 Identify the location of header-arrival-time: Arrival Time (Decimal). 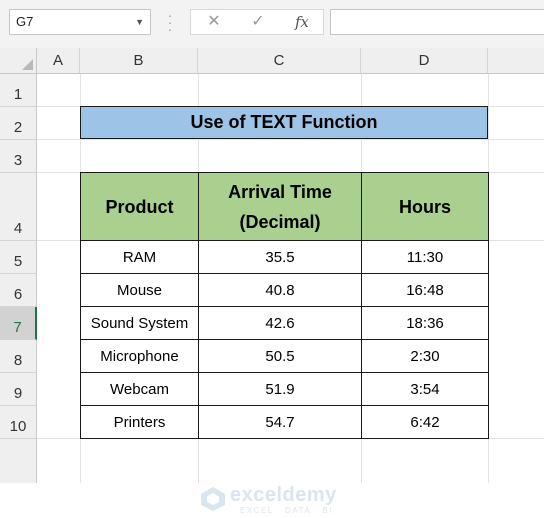
(280, 206).